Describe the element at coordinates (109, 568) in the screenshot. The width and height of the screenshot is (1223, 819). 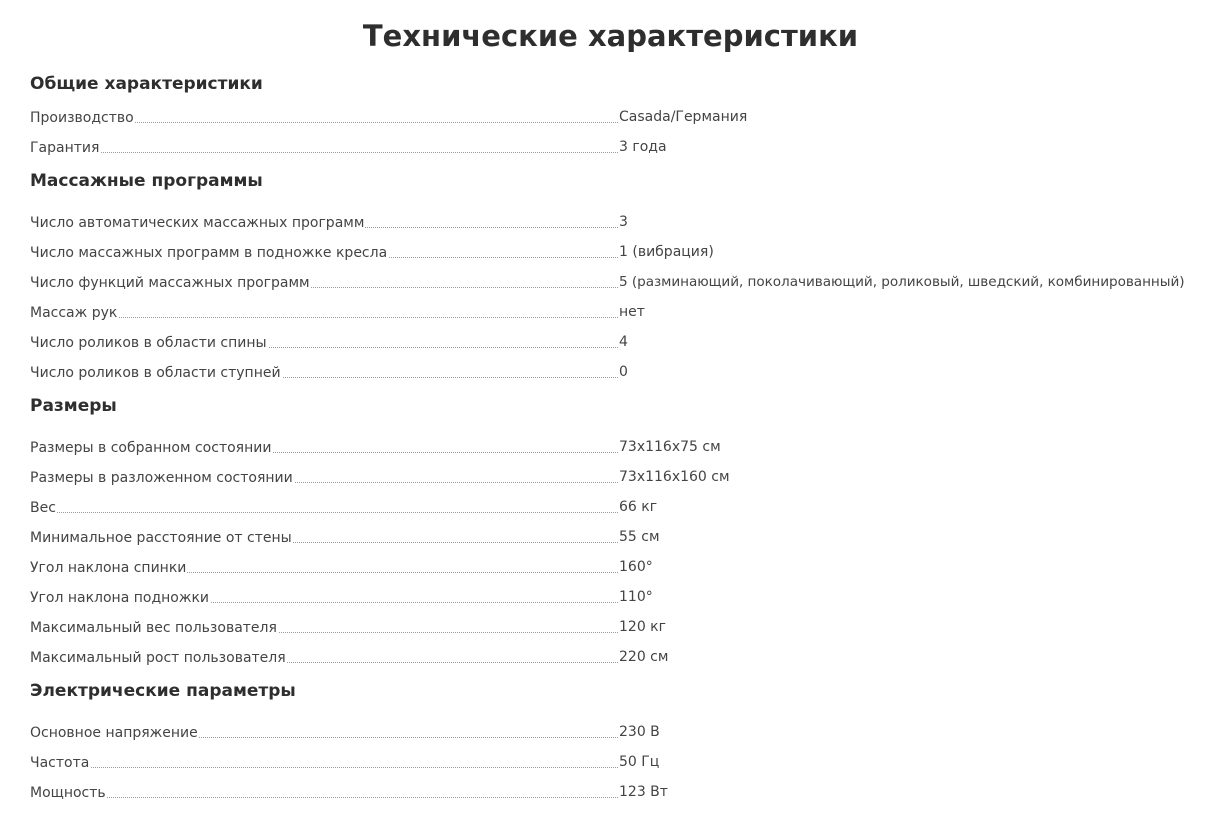
I see `spec-label: Угол наклона спинки` at that location.